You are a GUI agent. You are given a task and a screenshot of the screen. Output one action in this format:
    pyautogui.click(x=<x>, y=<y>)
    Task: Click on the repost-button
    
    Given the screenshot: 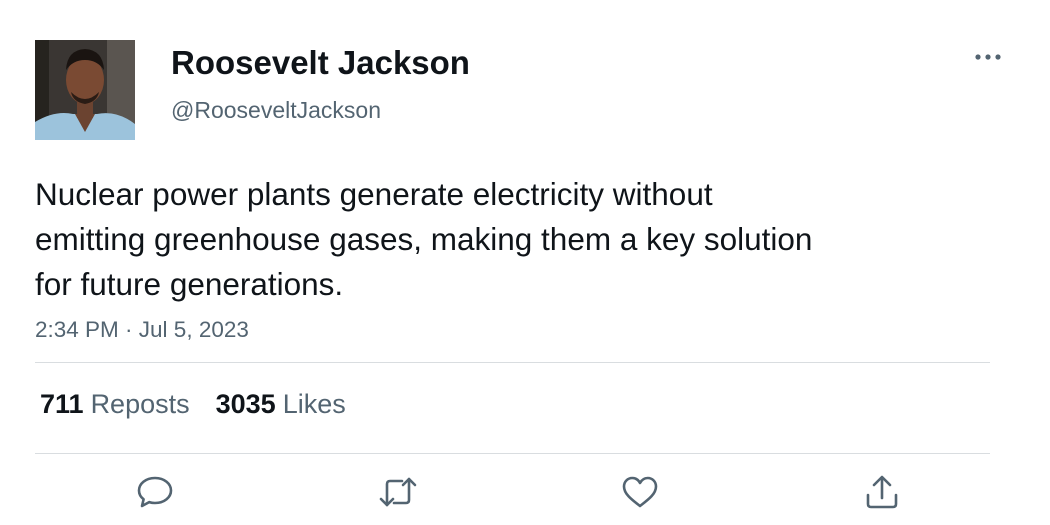 What is the action you would take?
    pyautogui.click(x=398, y=494)
    